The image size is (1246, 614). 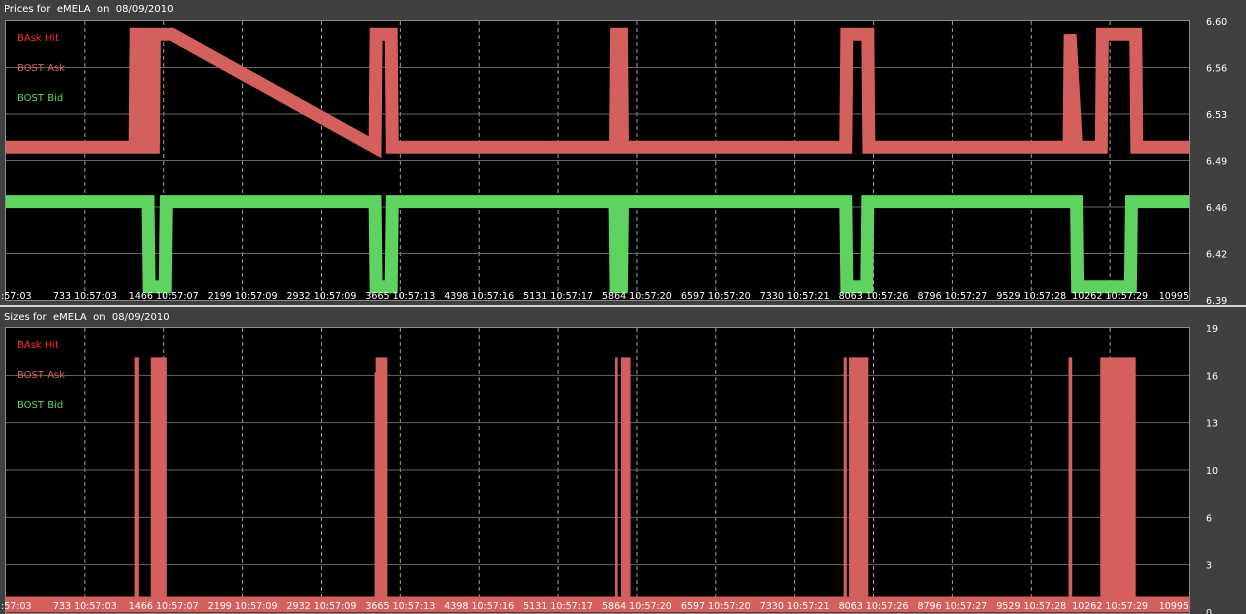 What do you see at coordinates (1216, 69) in the screenshot?
I see `y-tick-label: 6.56` at bounding box center [1216, 69].